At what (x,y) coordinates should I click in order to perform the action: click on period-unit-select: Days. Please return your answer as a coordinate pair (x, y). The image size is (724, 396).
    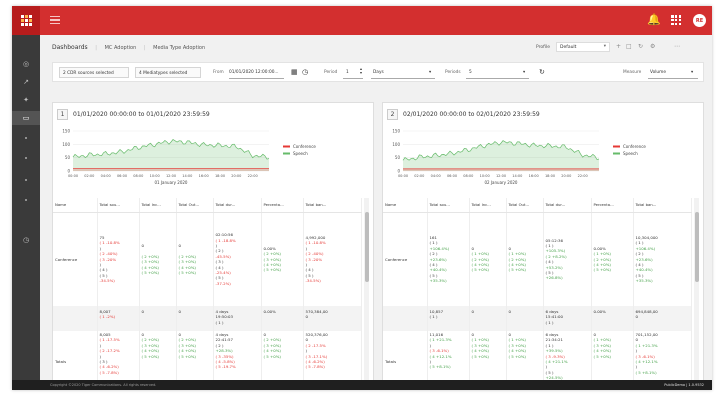
    Looking at the image, I should click on (378, 72).